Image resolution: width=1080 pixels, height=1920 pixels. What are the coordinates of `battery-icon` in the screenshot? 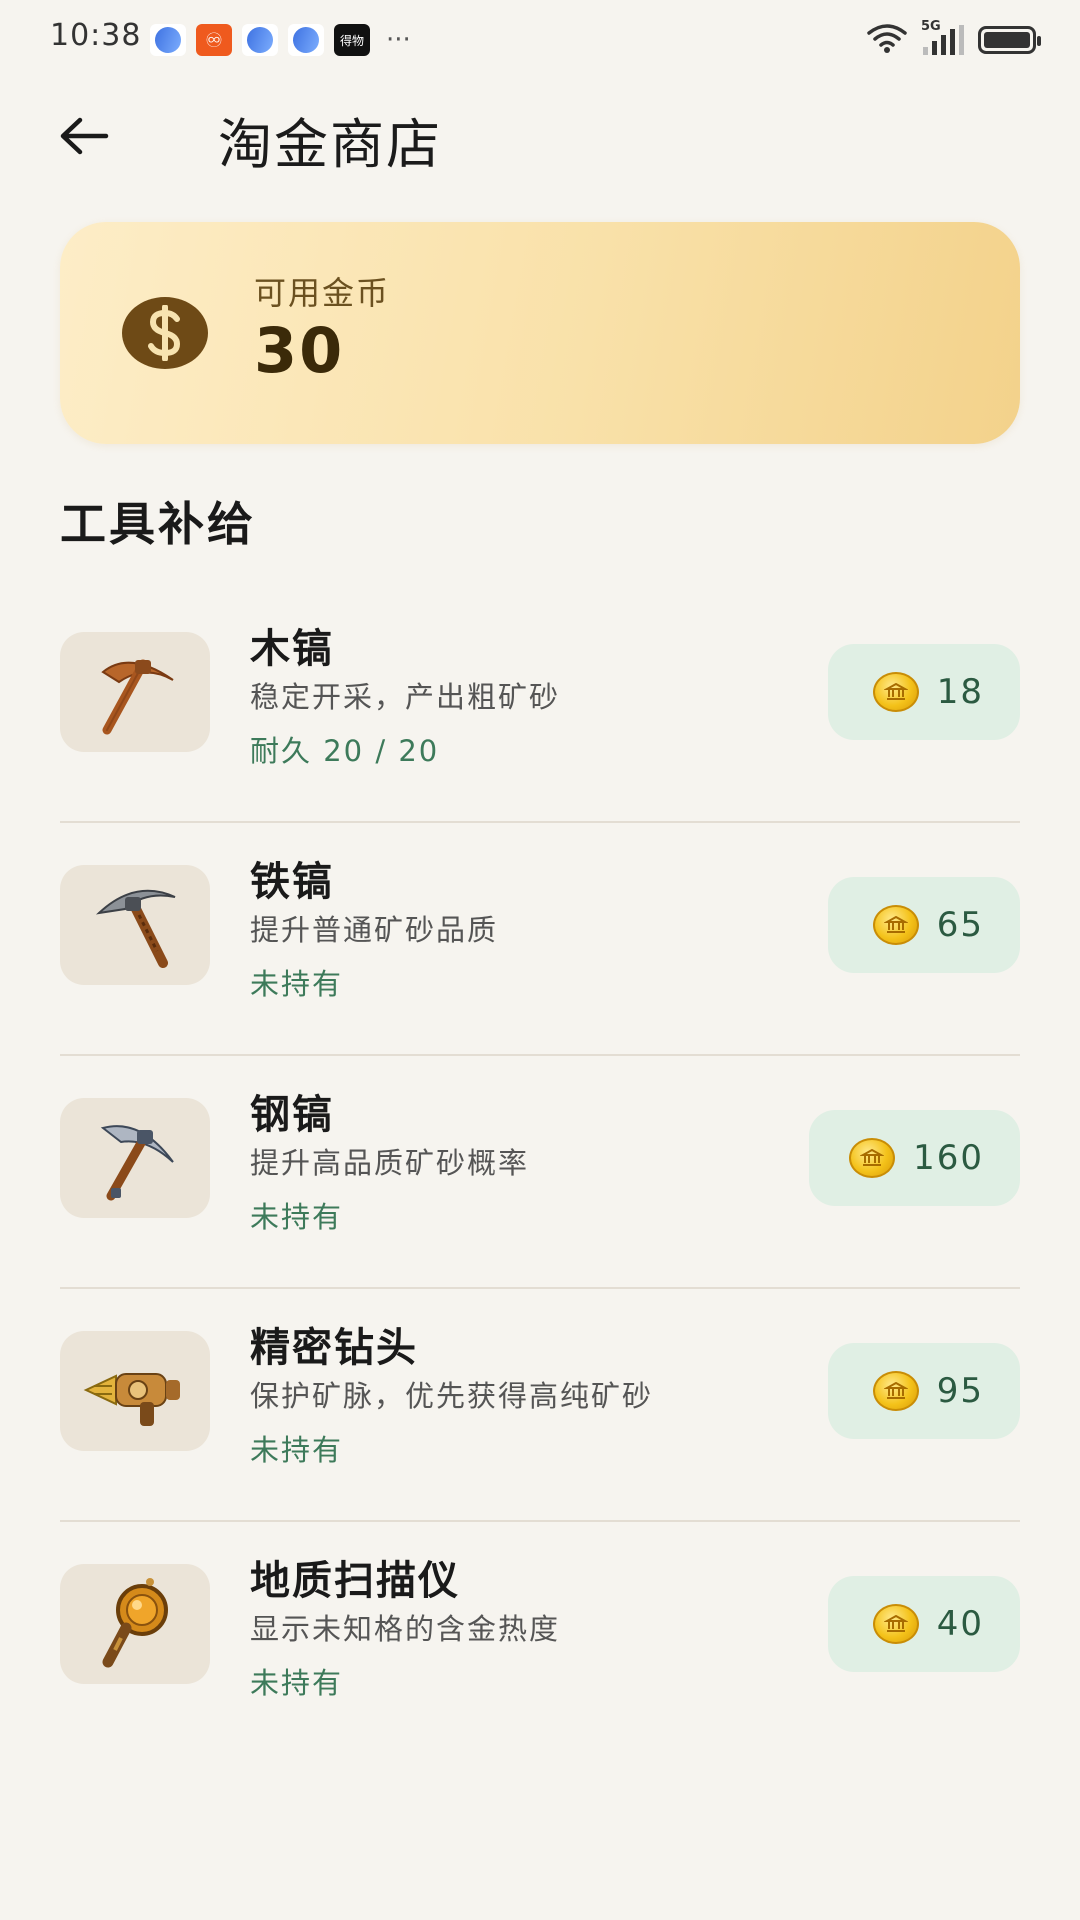 It's located at (1009, 40).